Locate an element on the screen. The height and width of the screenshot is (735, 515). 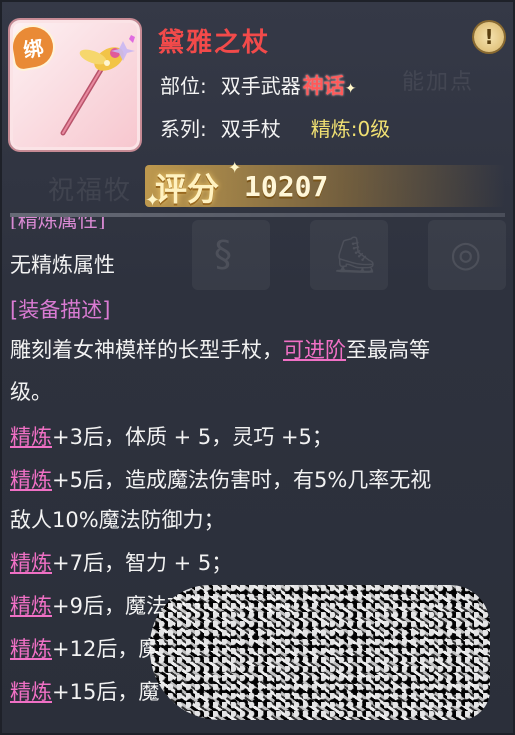
refine-bonus-text: +7后，智力 + 5； is located at coordinates (142, 563).